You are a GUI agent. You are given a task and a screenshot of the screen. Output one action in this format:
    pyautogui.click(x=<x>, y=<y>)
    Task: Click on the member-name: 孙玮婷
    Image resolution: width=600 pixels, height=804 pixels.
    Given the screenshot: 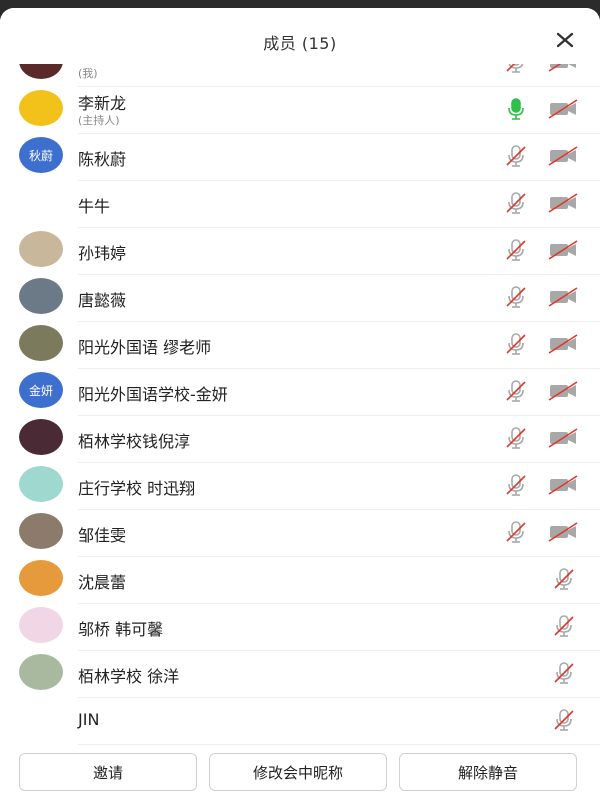 What is the action you would take?
    pyautogui.click(x=102, y=253)
    